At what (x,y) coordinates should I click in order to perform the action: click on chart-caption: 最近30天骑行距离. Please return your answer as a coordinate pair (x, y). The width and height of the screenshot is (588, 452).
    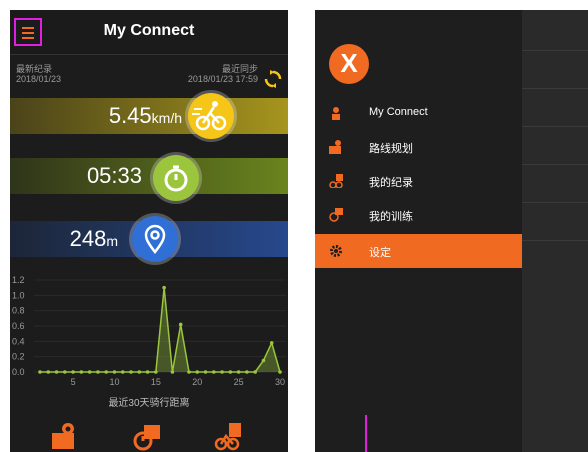
    Looking at the image, I should click on (149, 403).